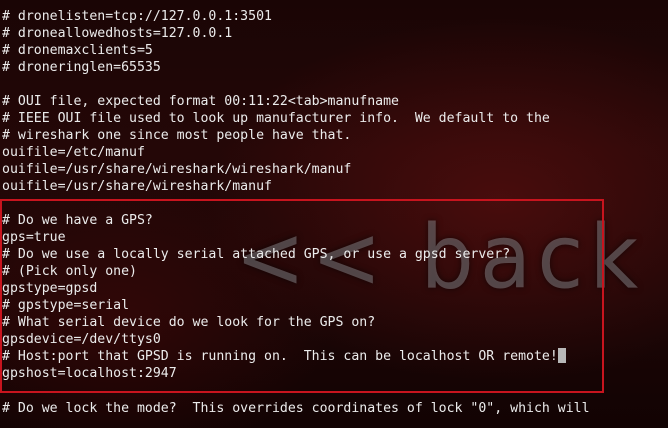 The image size is (668, 428). Describe the element at coordinates (81, 67) in the screenshot. I see `config-line: # droneringlen=65535` at that location.